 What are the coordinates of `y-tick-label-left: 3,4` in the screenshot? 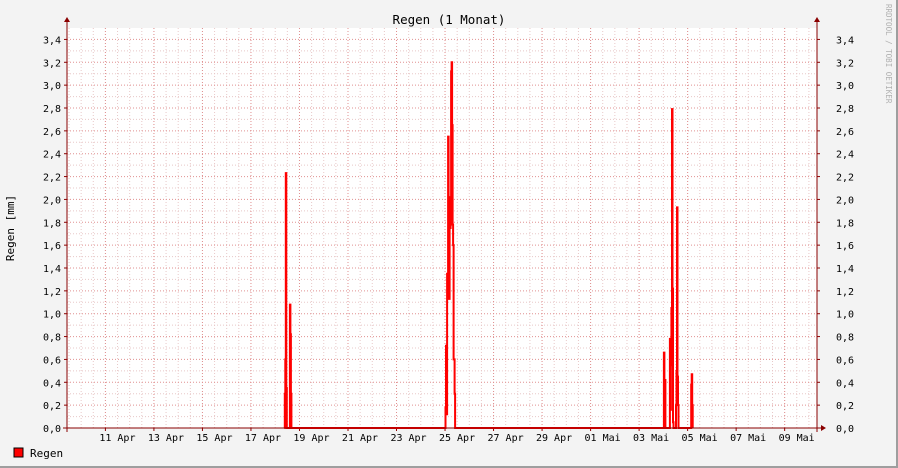 It's located at (52, 40).